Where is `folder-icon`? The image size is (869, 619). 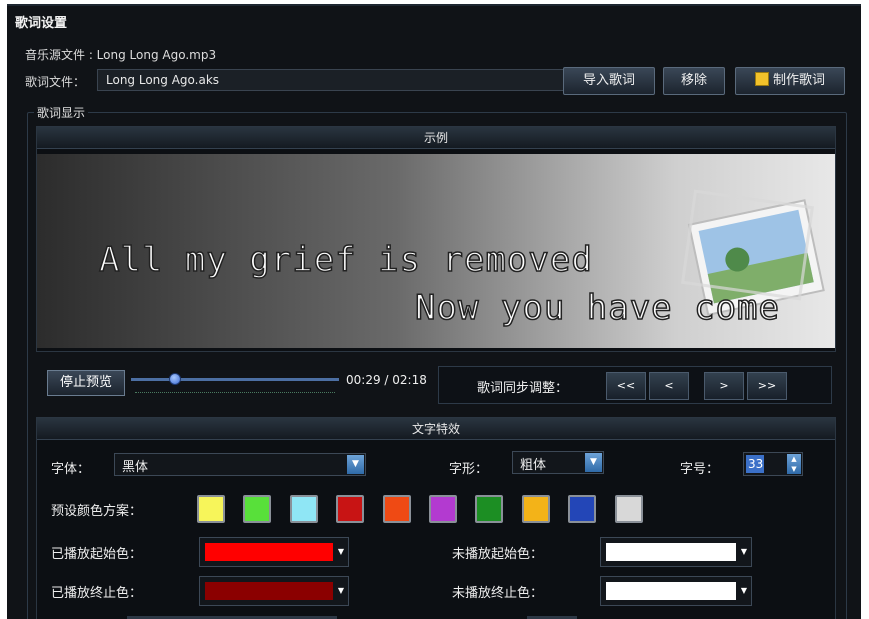
folder-icon is located at coordinates (761, 79).